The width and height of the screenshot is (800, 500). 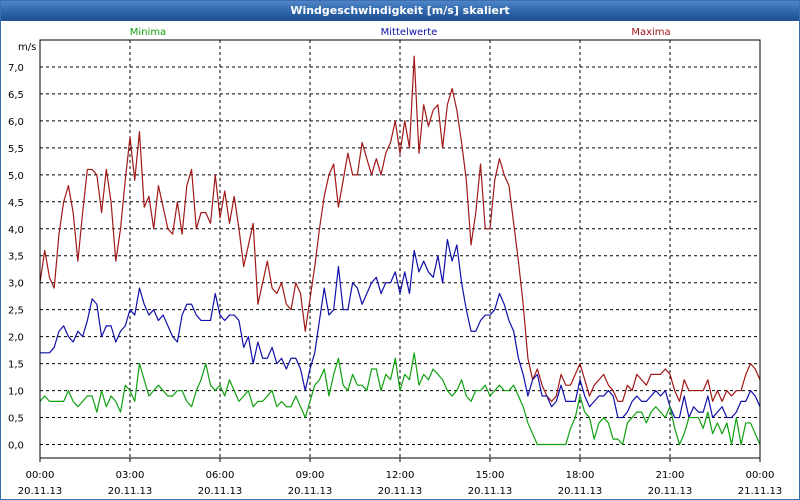 I want to click on x-tick-time: 06:00, so click(x=220, y=475).